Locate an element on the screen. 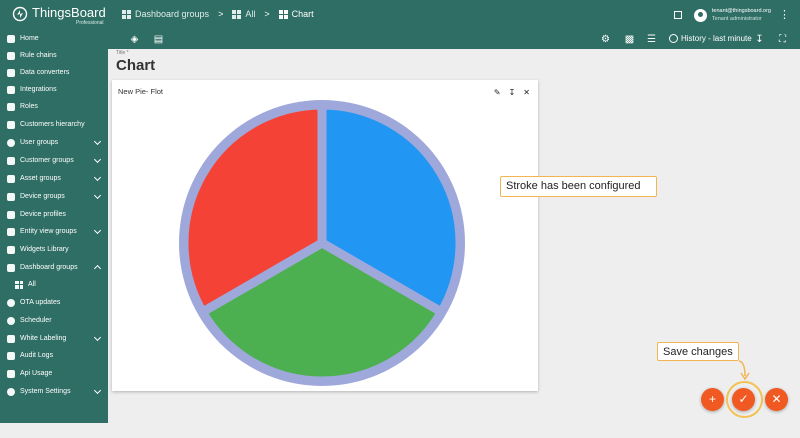 The image size is (800, 438). dashboard-icon is located at coordinates (11, 267).